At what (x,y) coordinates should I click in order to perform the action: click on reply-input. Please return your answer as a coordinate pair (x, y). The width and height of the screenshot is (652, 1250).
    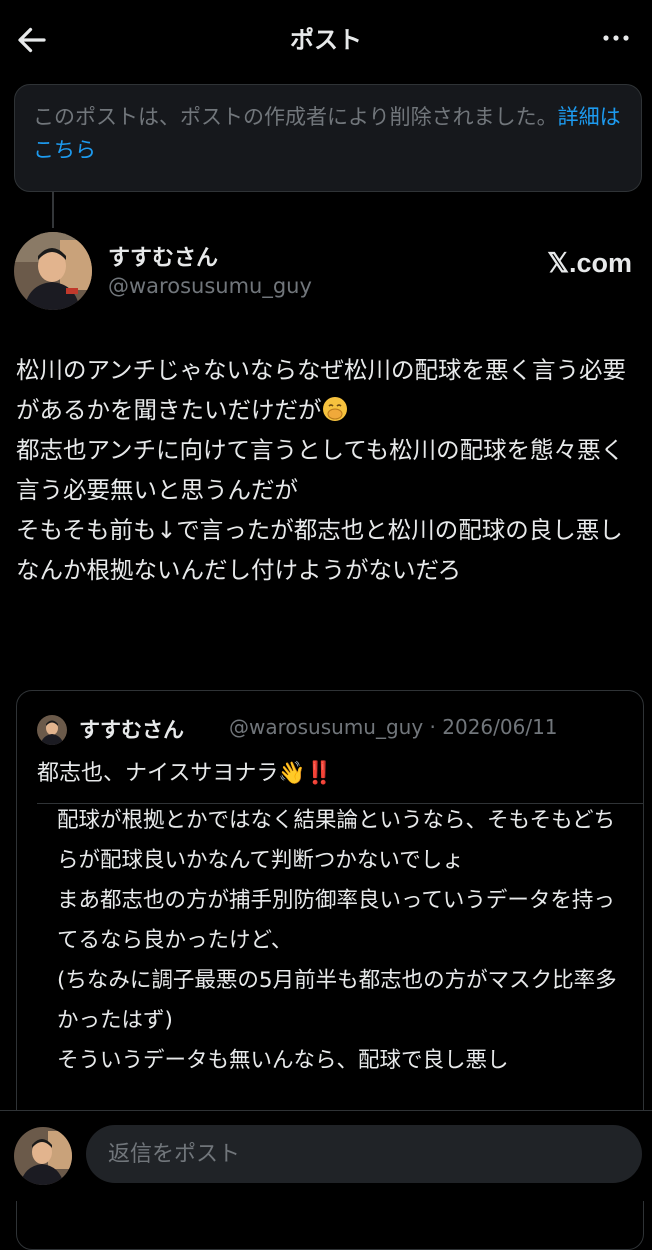
    Looking at the image, I should click on (364, 1154).